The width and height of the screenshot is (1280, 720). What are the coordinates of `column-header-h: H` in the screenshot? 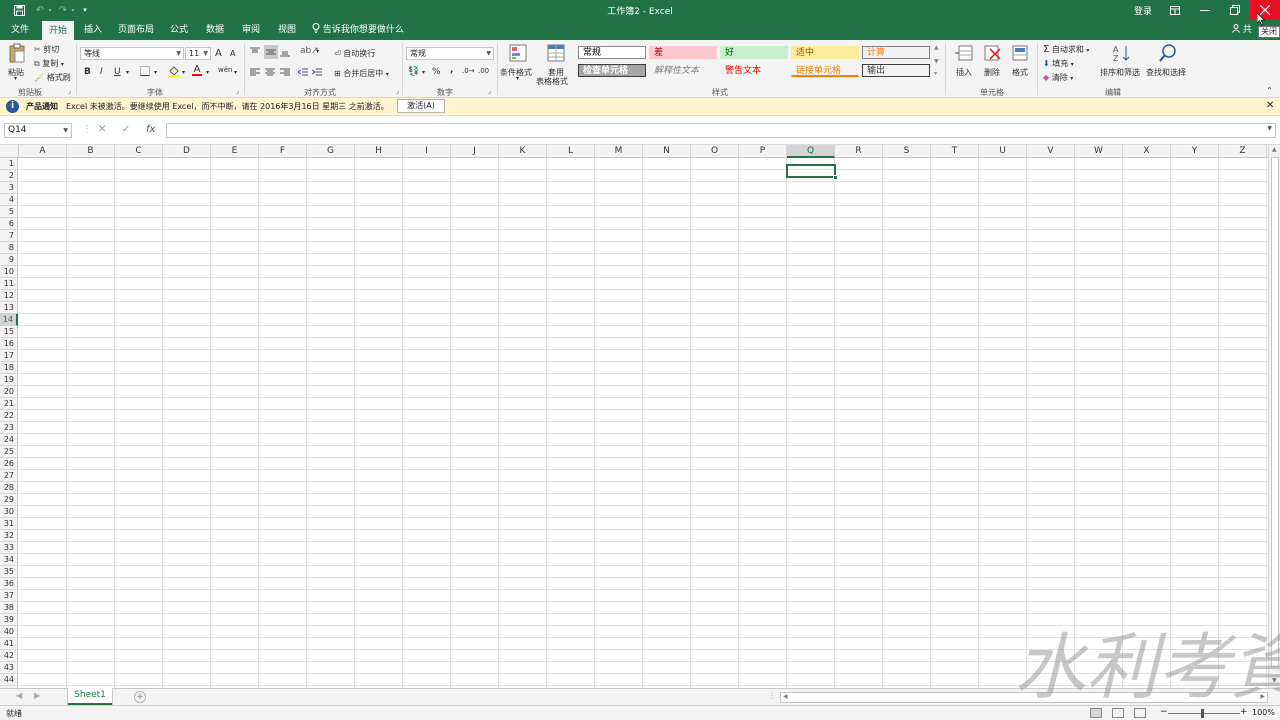 It's located at (379, 151).